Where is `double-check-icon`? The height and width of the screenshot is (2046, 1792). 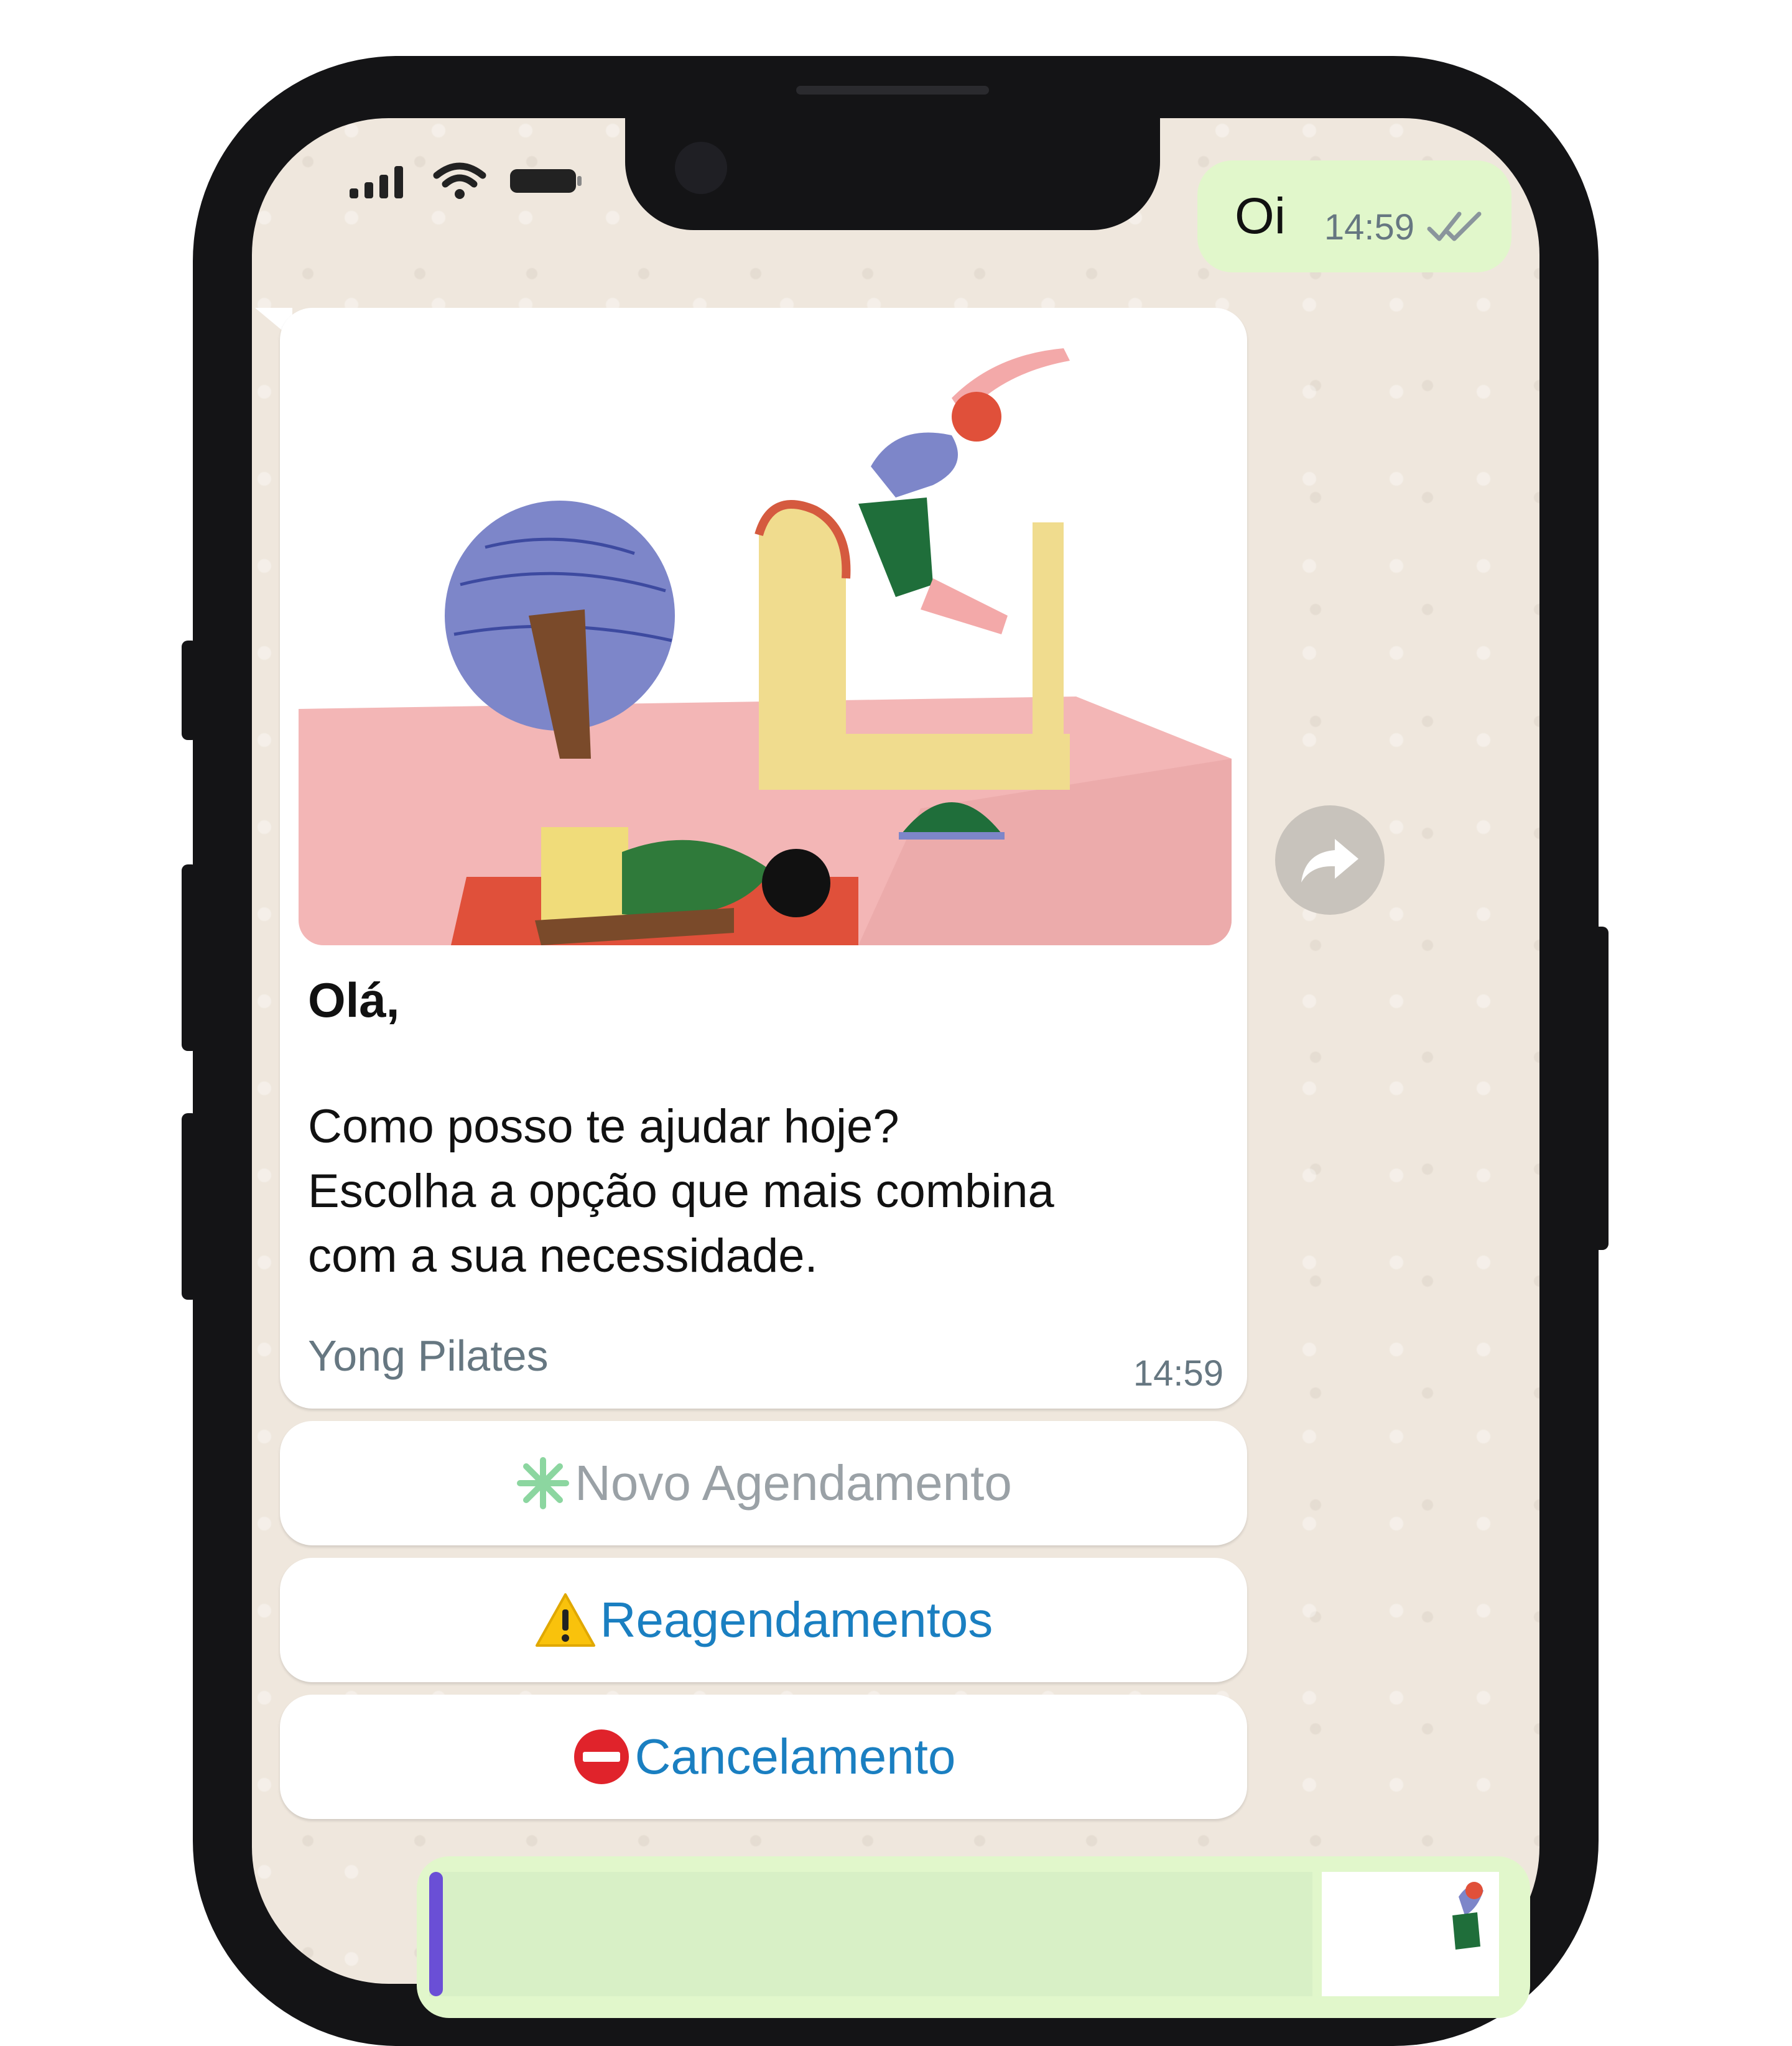 double-check-icon is located at coordinates (1454, 226).